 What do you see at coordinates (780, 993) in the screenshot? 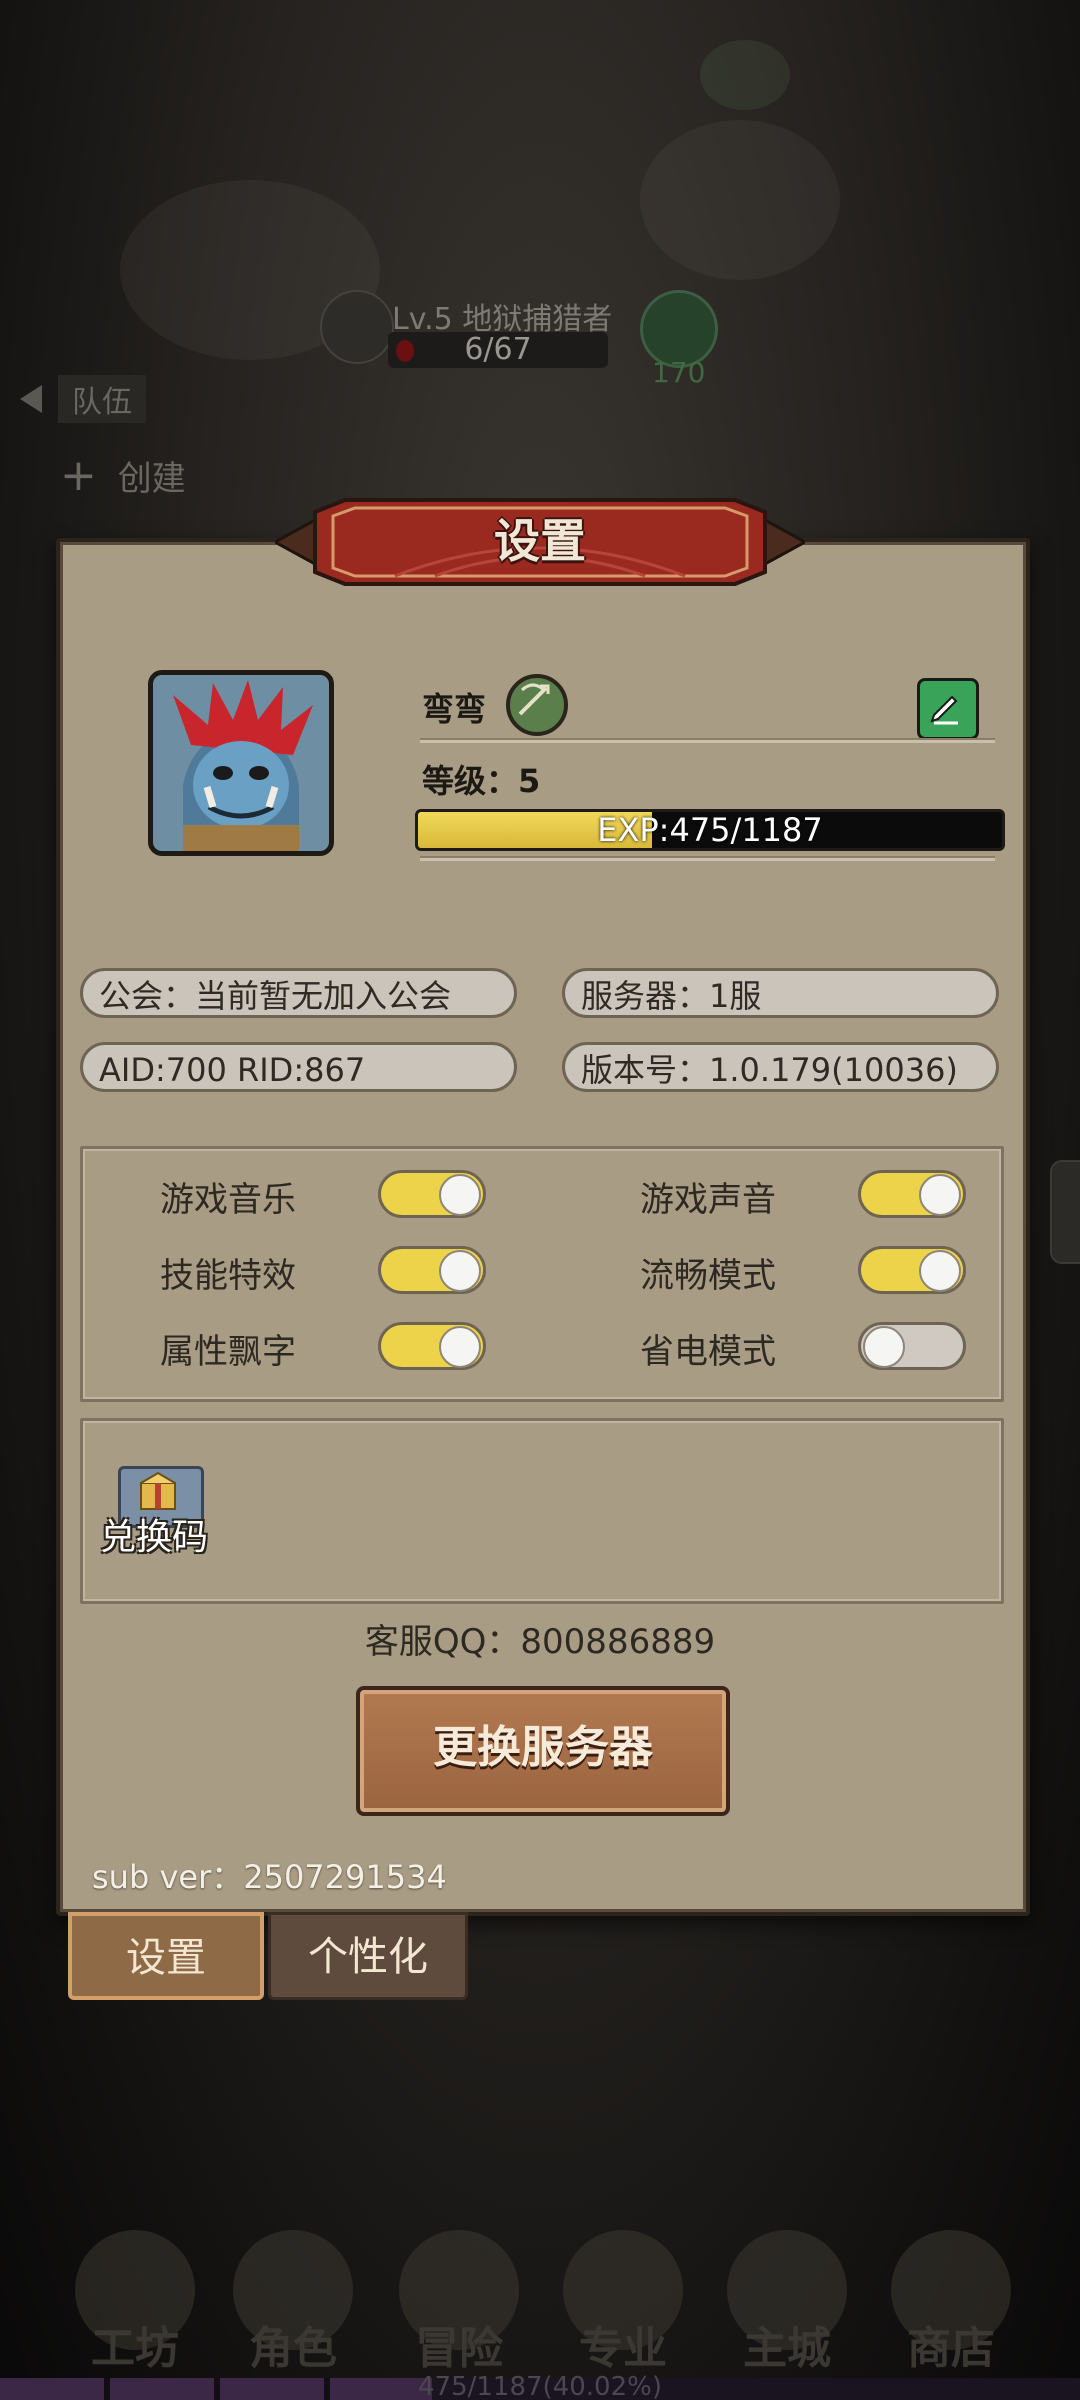
I see `server-info: 服务器：1服` at bounding box center [780, 993].